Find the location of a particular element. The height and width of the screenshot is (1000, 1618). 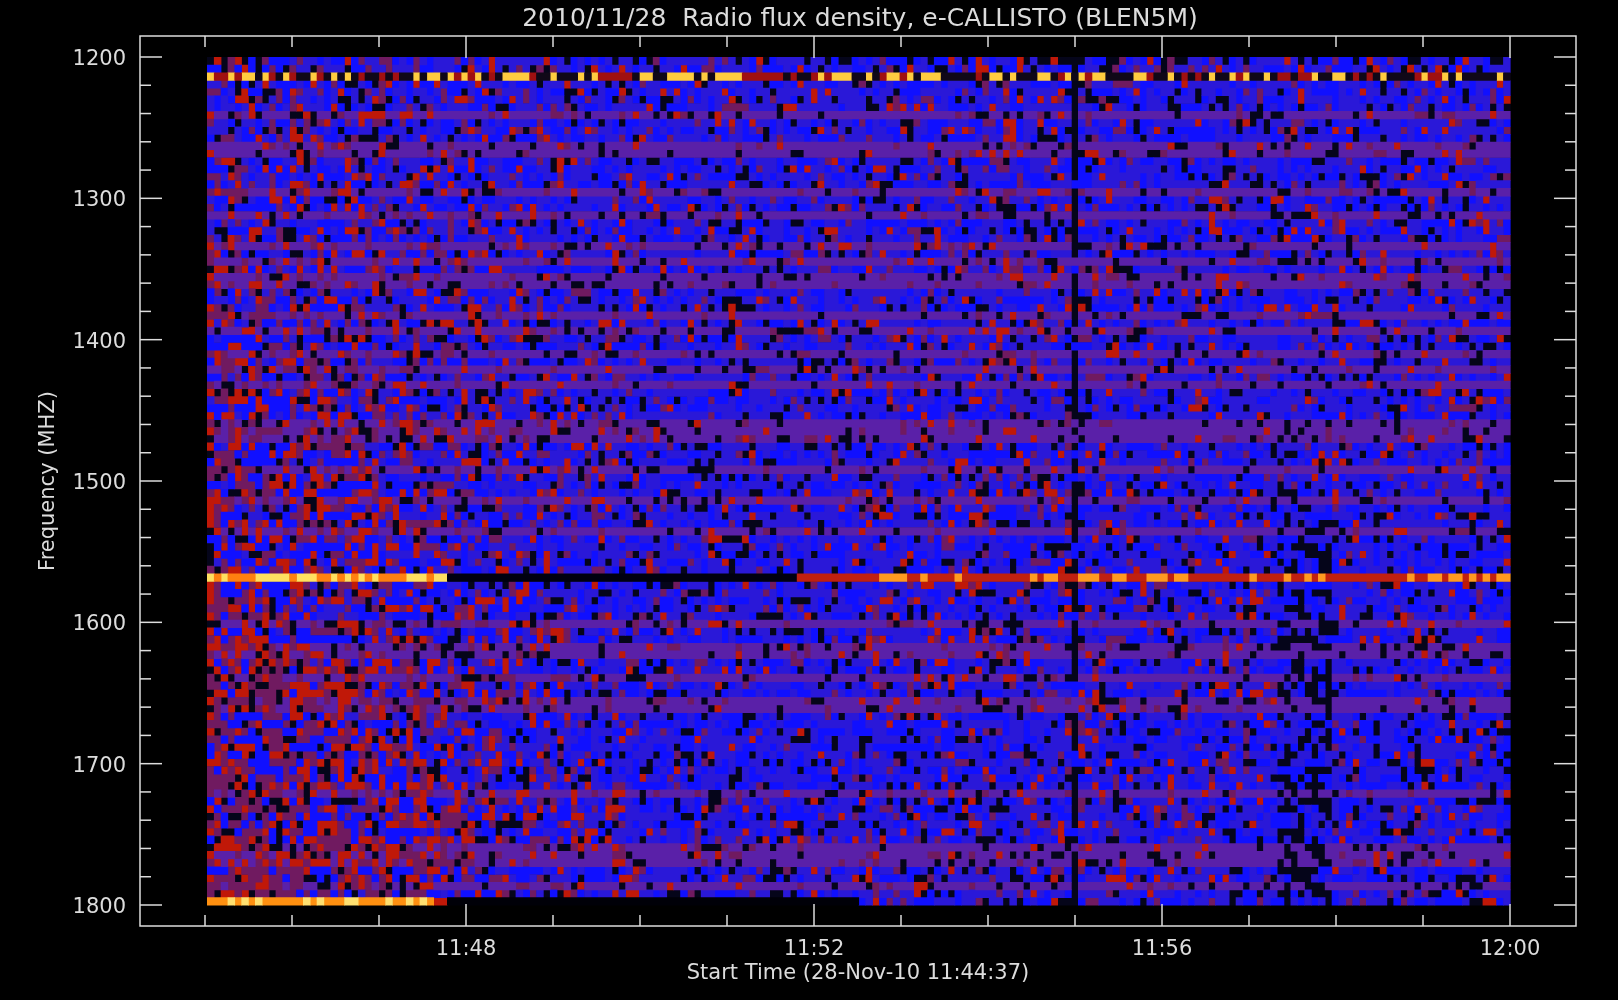

chart-title: 2010/11/28 Radio flux density, e-CALLISTO (BLEN5M) is located at coordinates (860, 17).